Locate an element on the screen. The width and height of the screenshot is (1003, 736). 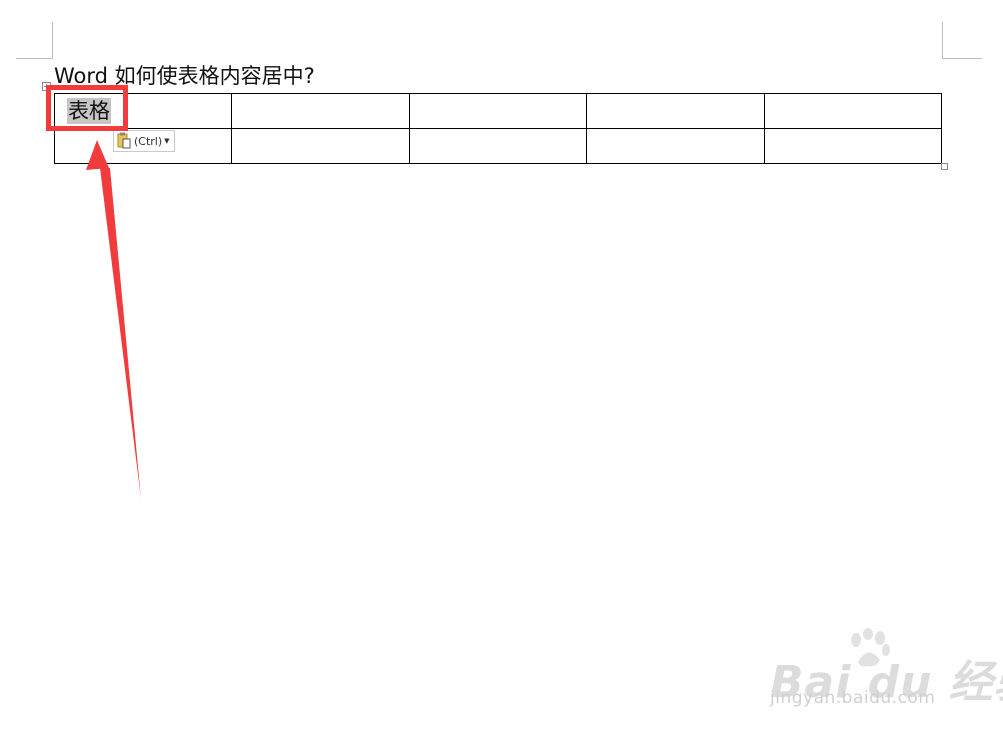
arrow-shaft is located at coordinates (120, 333).